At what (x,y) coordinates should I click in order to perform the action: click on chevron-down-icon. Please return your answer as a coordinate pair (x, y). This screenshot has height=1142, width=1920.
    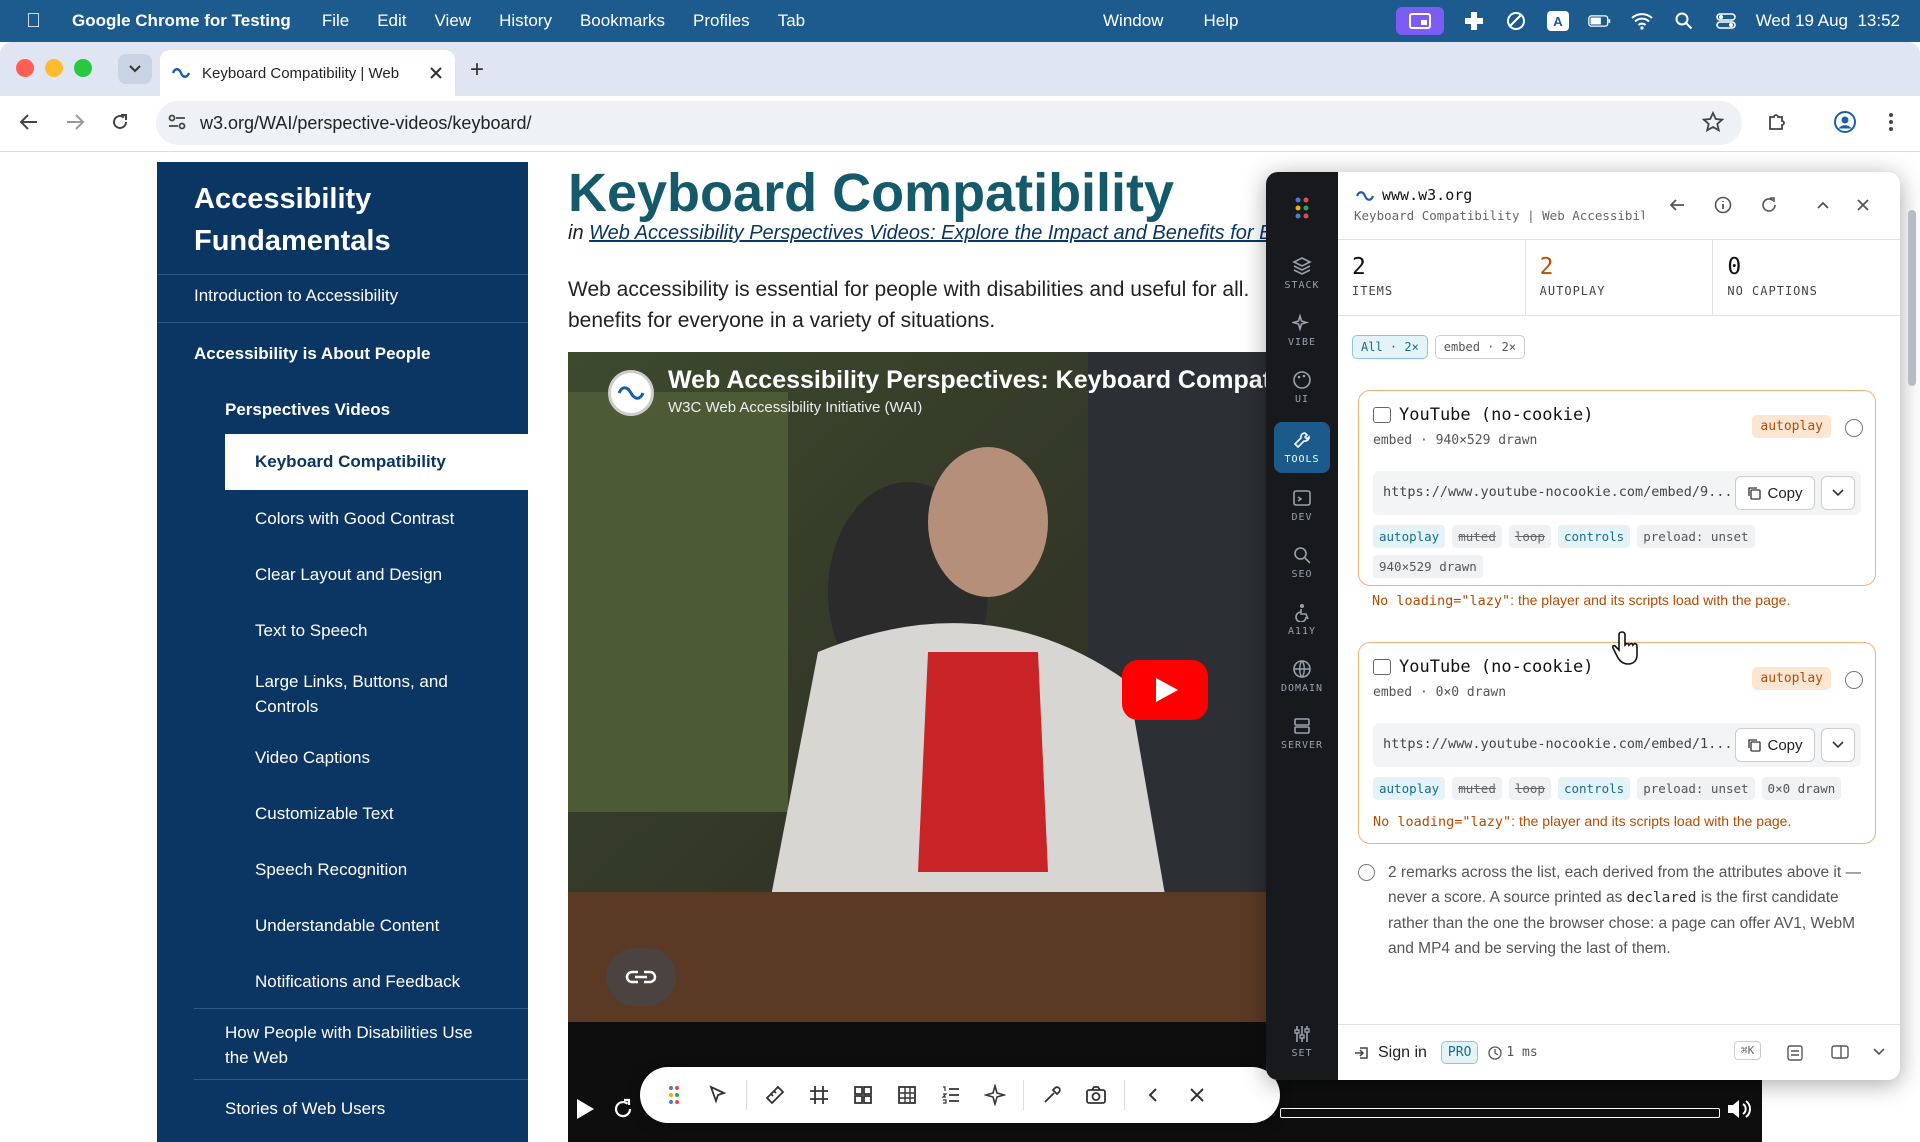
    Looking at the image, I should click on (1879, 1052).